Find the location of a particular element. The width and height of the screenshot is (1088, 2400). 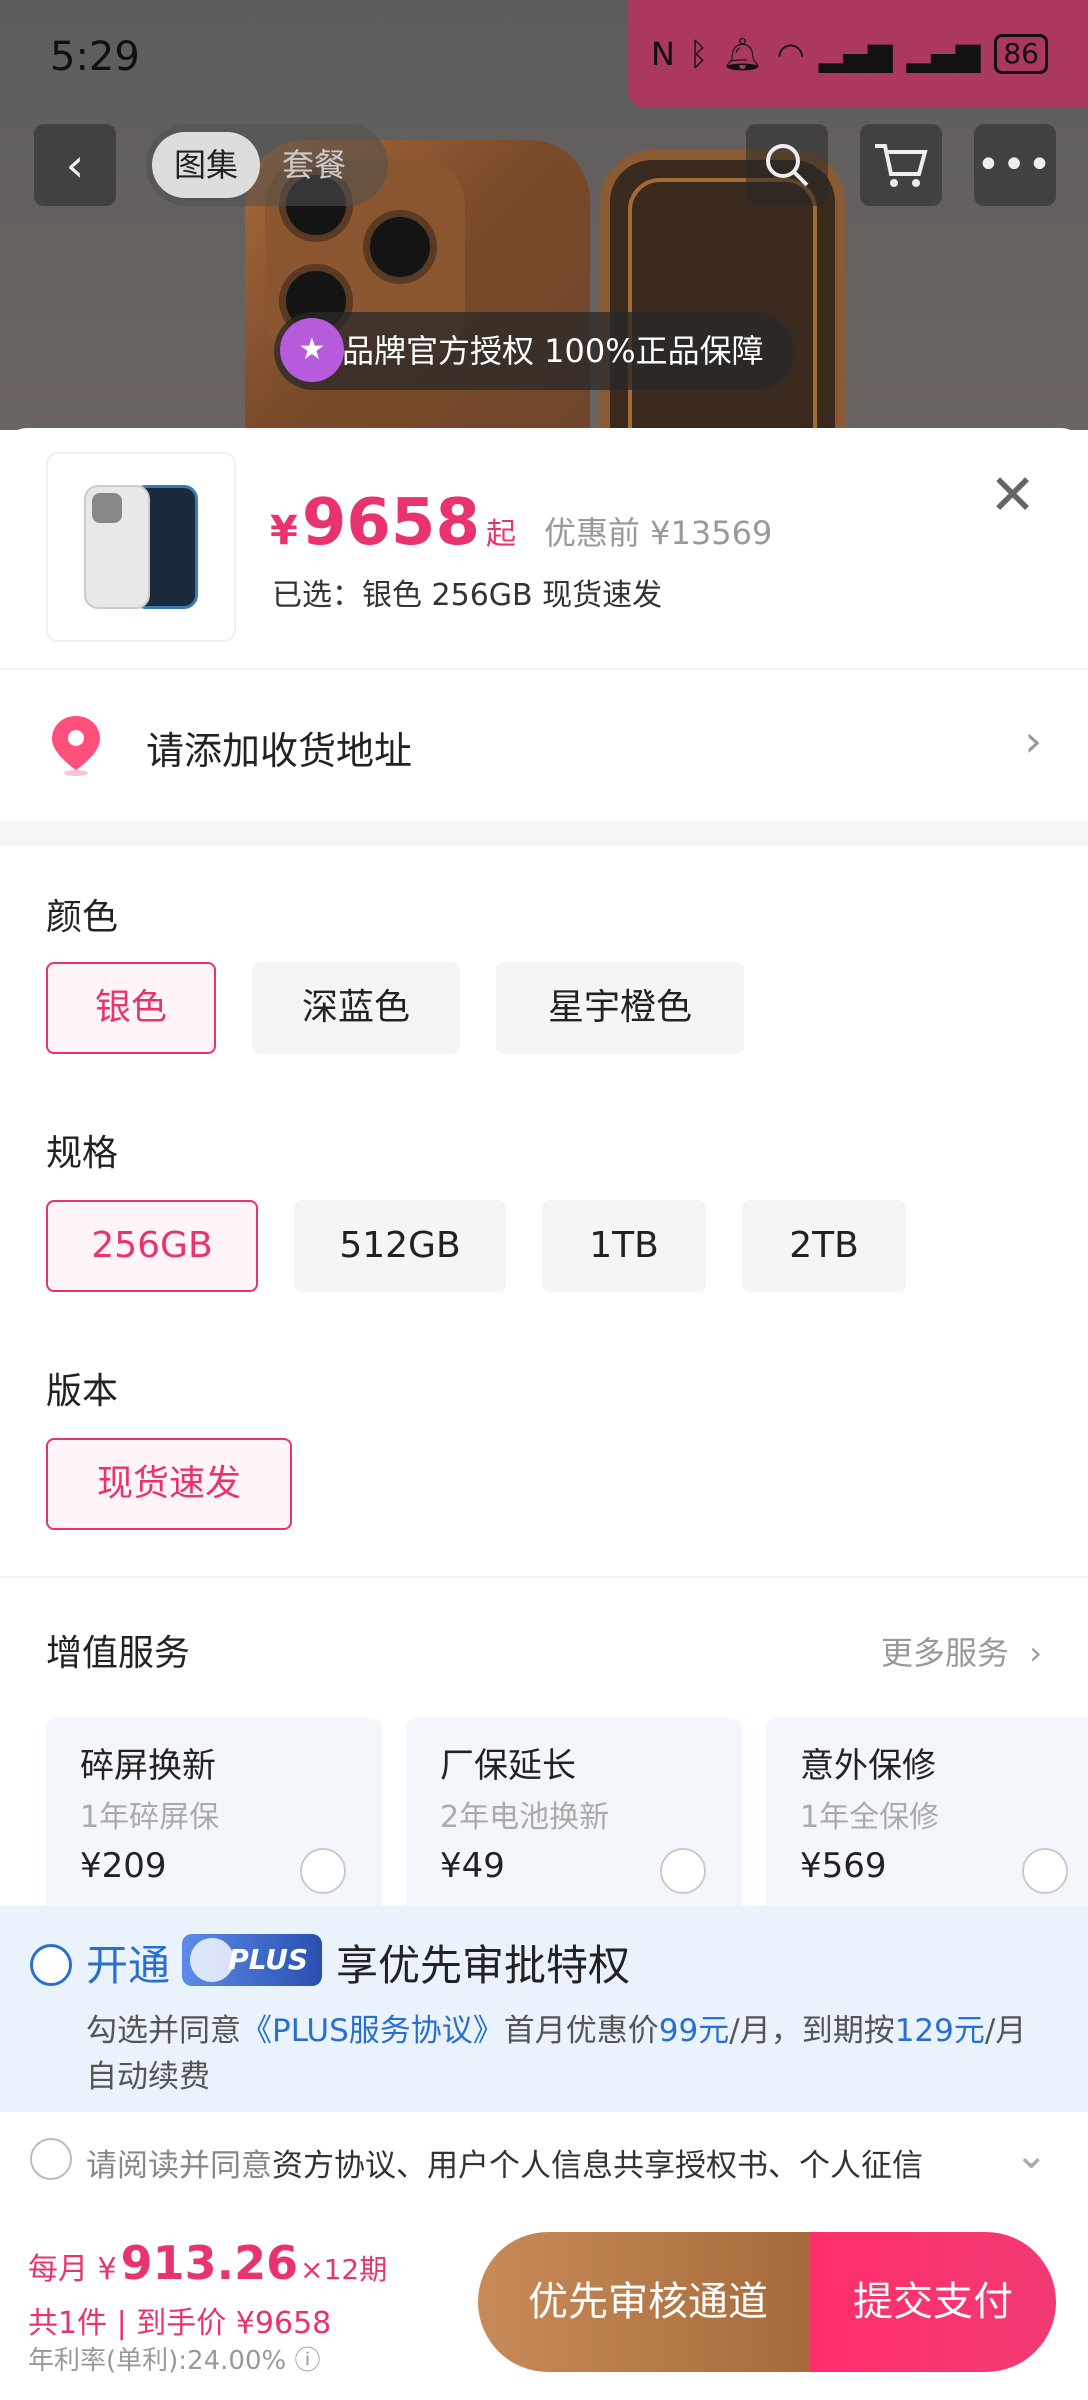

monthly-label: 每月 ¥ is located at coordinates (72, 2269).